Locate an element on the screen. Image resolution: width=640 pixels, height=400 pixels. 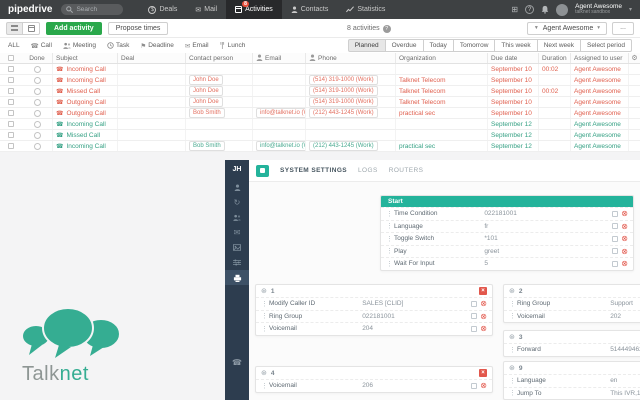
select-all-checkbox is located at coordinates (11, 58).